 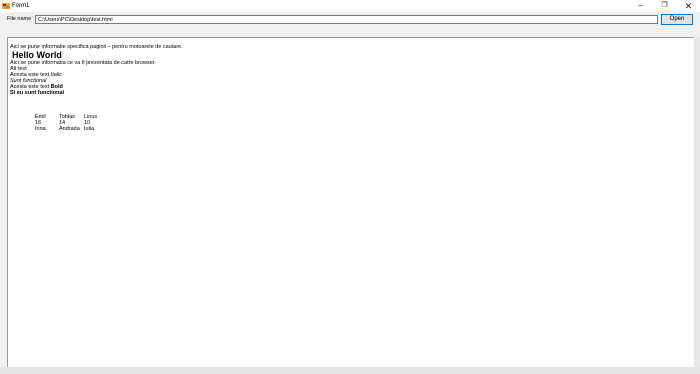 What do you see at coordinates (40, 129) in the screenshot?
I see `table-cell: Irina` at bounding box center [40, 129].